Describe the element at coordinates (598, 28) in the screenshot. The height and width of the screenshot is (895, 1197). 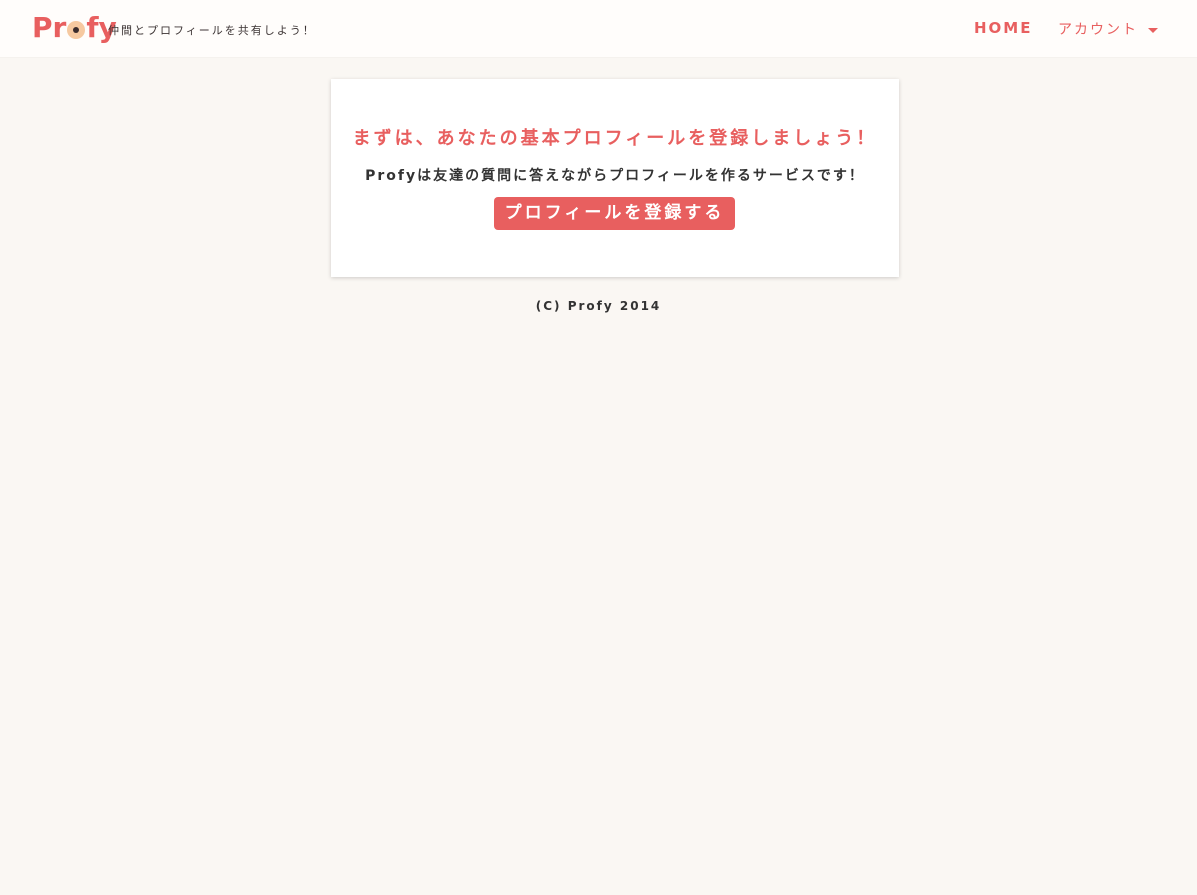
I see `top-navbar: Pr fy 仲間とプロフィールを共有しよう！ HOME アカウント` at that location.